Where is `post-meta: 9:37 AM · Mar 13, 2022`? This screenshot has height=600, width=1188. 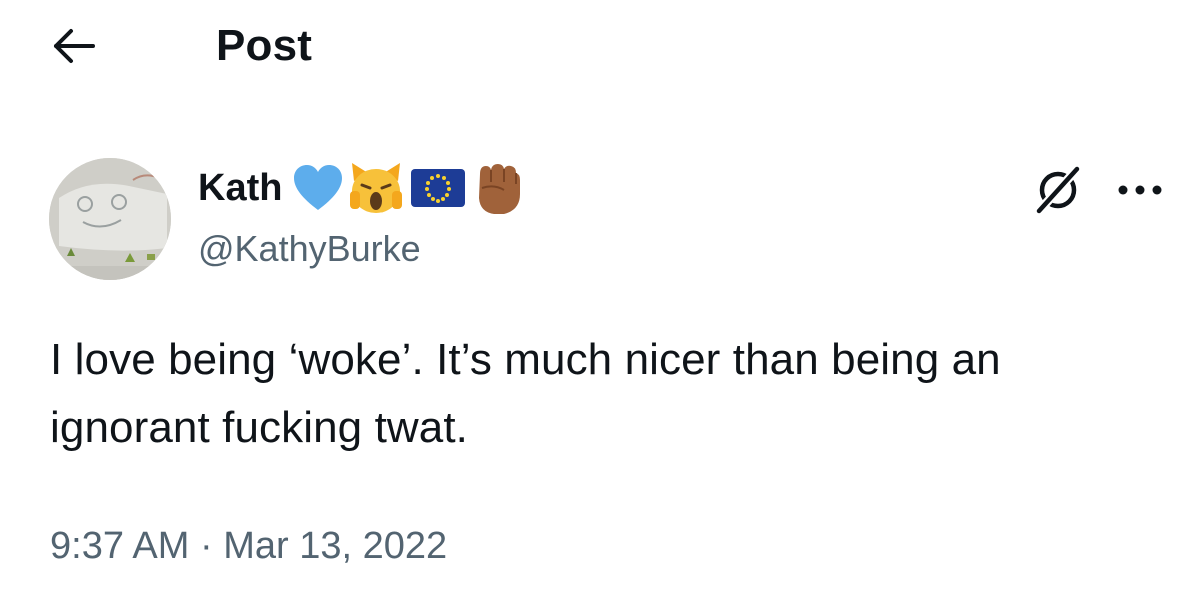
post-meta: 9:37 AM · Mar 13, 2022 is located at coordinates (248, 546).